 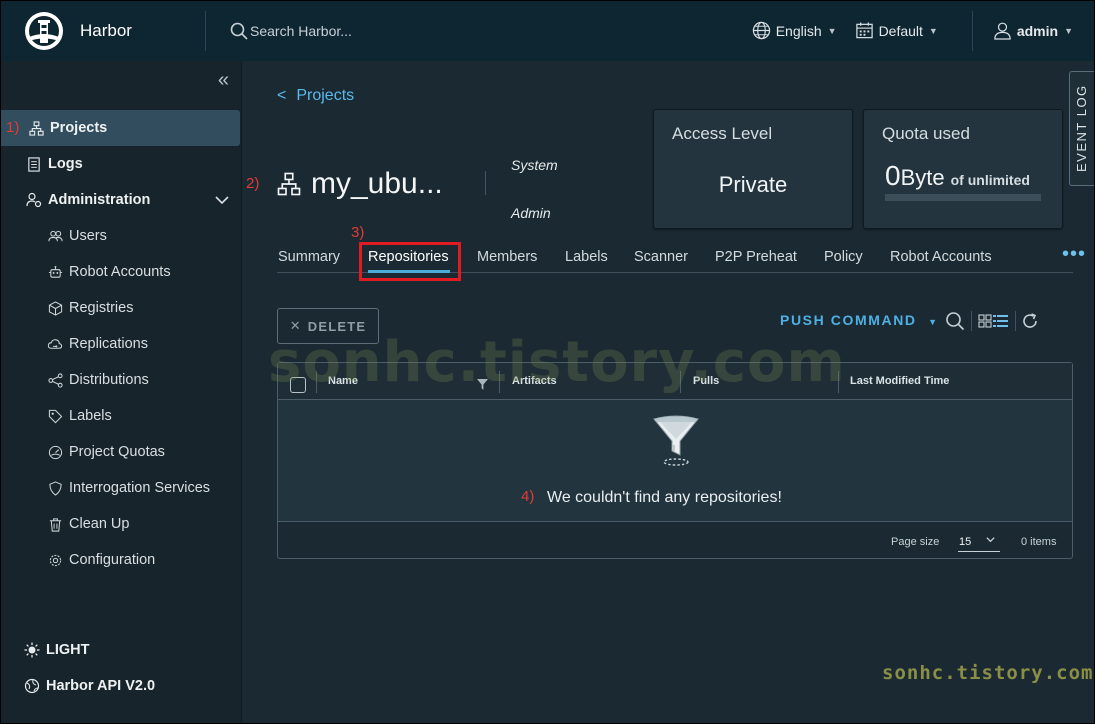 I want to click on event-log-toggle: EVENT LOG, so click(x=1082, y=128).